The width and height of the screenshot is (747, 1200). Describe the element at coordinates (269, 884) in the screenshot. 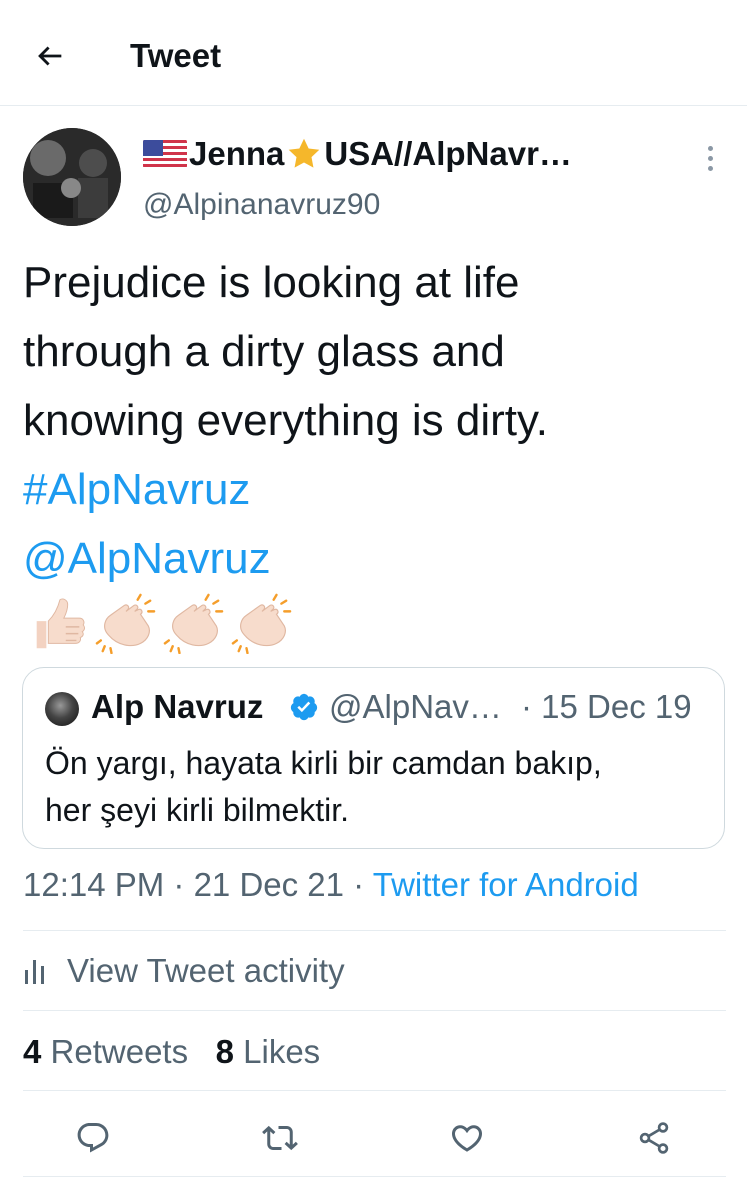

I see `tweet-date: 21 Dec 21` at that location.